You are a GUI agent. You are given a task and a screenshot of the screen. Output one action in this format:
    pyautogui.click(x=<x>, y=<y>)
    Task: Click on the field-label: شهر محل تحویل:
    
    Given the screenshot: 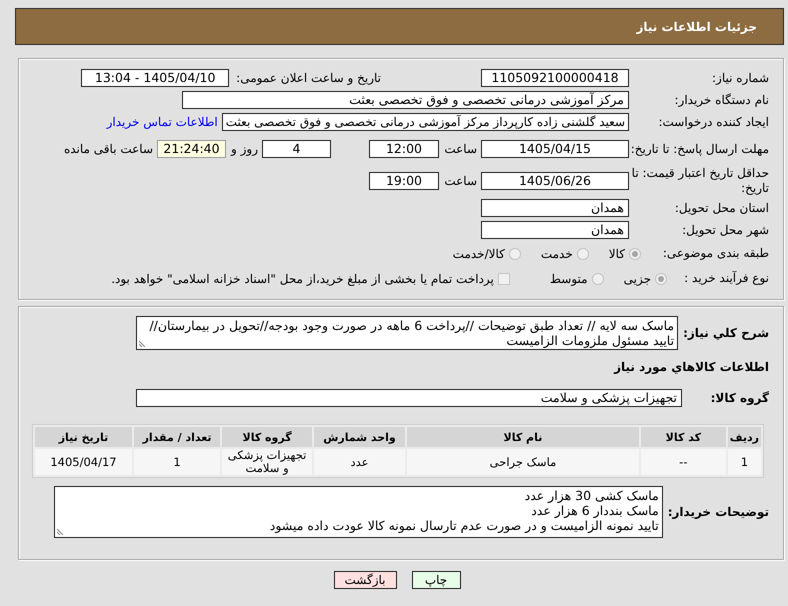 What is the action you would take?
    pyautogui.click(x=725, y=230)
    